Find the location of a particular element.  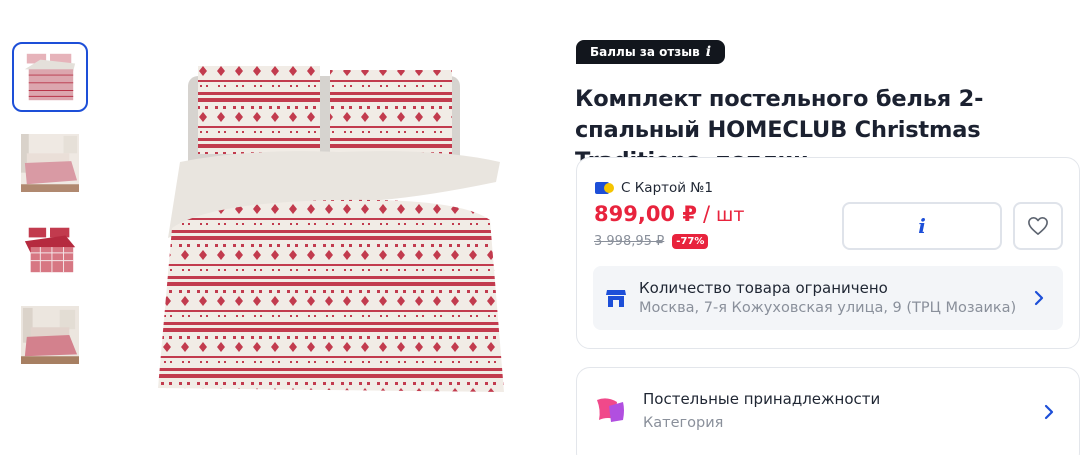

pillow-category-icon is located at coordinates (610, 410).